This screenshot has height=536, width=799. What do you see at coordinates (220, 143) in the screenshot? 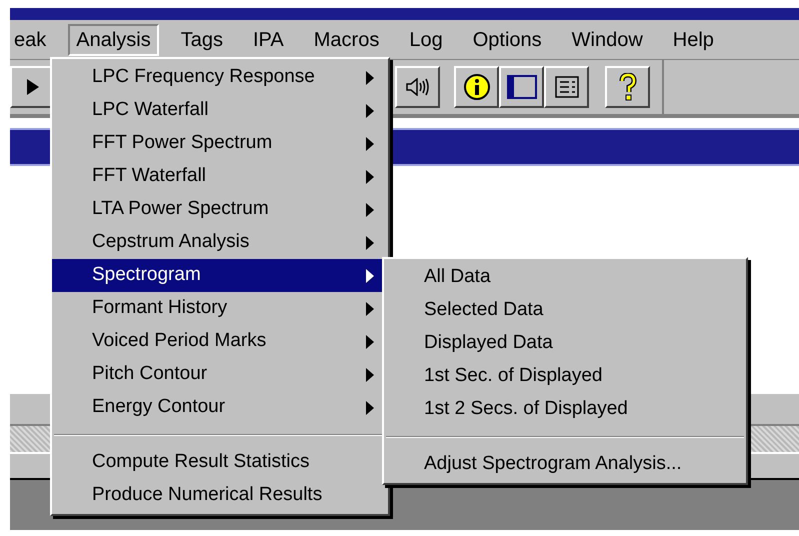
I see `menu-item: FFT Power Spectrum` at bounding box center [220, 143].